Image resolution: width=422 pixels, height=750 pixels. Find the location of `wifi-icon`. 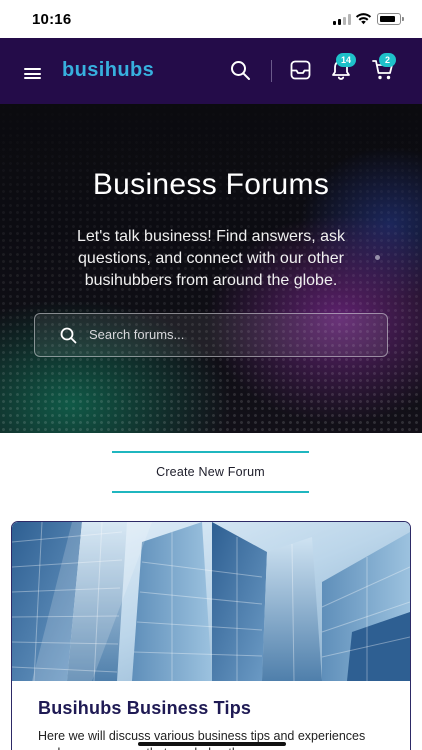

wifi-icon is located at coordinates (363, 19).